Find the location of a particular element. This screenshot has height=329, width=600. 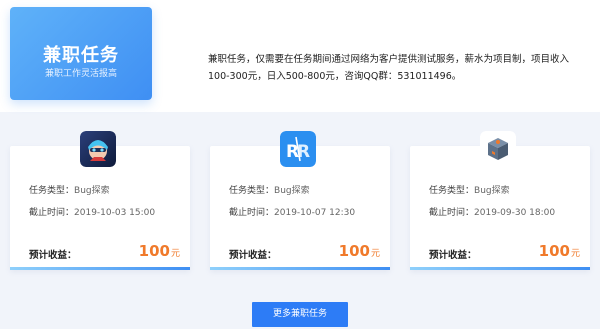

deadline-value: 2019-10-03 15:00 is located at coordinates (115, 213).